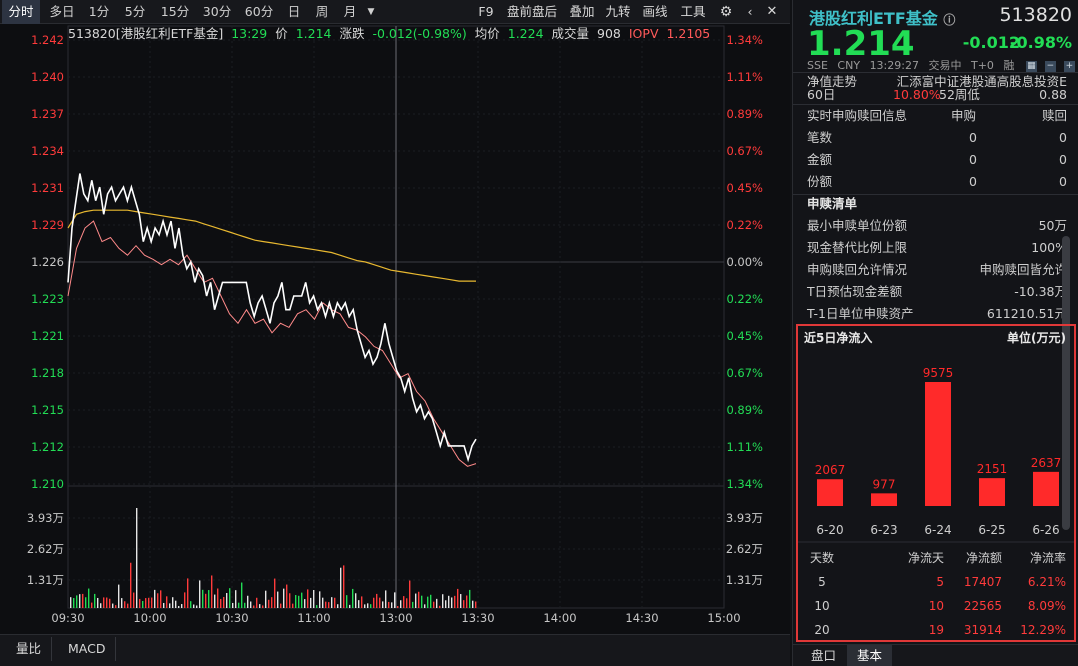 This screenshot has width=1078, height=666. Describe the element at coordinates (949, 20) in the screenshot. I see `info-circle-icon: ⓘ` at that location.